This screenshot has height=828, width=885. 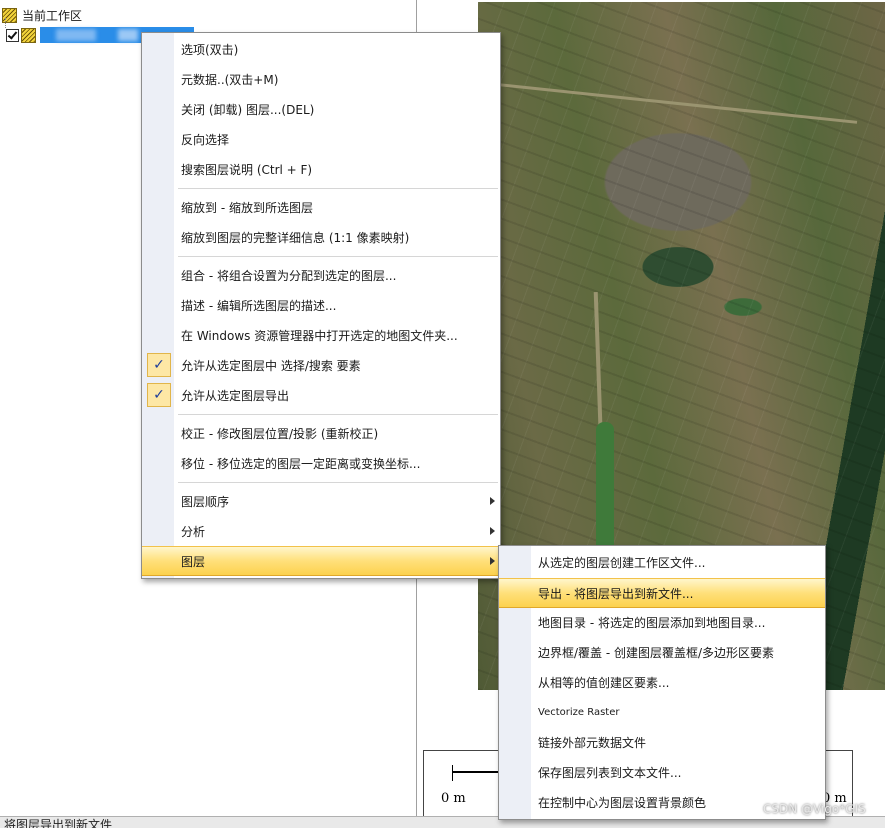 I want to click on menu-item-metadata: 元数据..(双击+M), so click(x=321, y=79).